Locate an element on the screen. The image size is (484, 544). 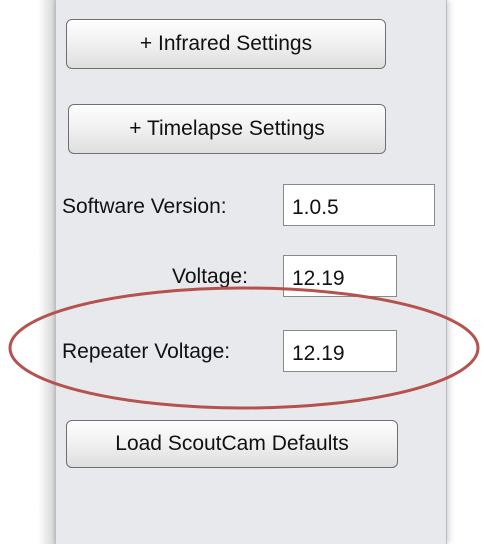
software-version-label: Software Version: is located at coordinates (144, 206).